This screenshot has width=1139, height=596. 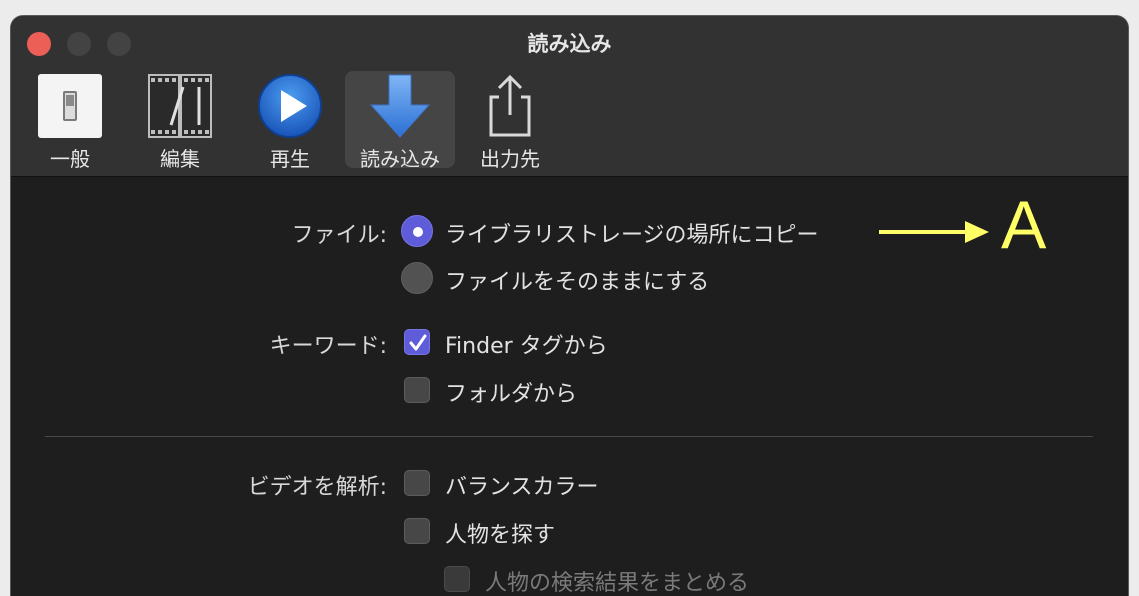 What do you see at coordinates (526, 346) in the screenshot?
I see `finder-tags-label: Finder タグから` at bounding box center [526, 346].